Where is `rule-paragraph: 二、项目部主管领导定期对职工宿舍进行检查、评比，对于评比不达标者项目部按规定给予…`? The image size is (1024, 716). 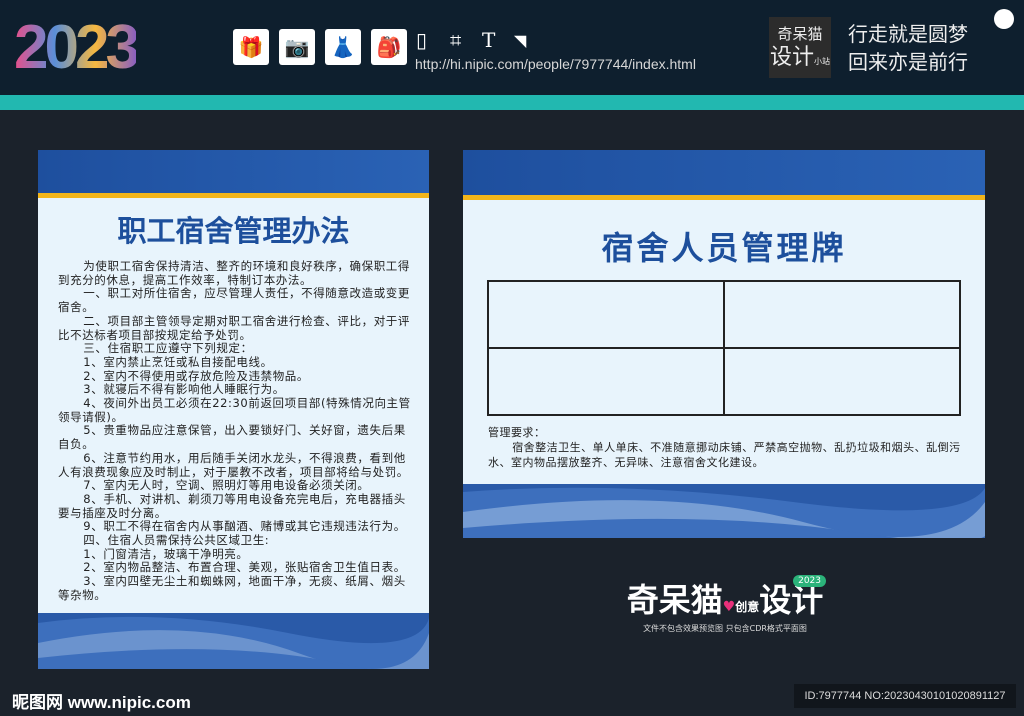 rule-paragraph: 二、项目部主管领导定期对职工宿舍进行检查、评比，对于评比不达标者项目部按规定给予… is located at coordinates (234, 327).